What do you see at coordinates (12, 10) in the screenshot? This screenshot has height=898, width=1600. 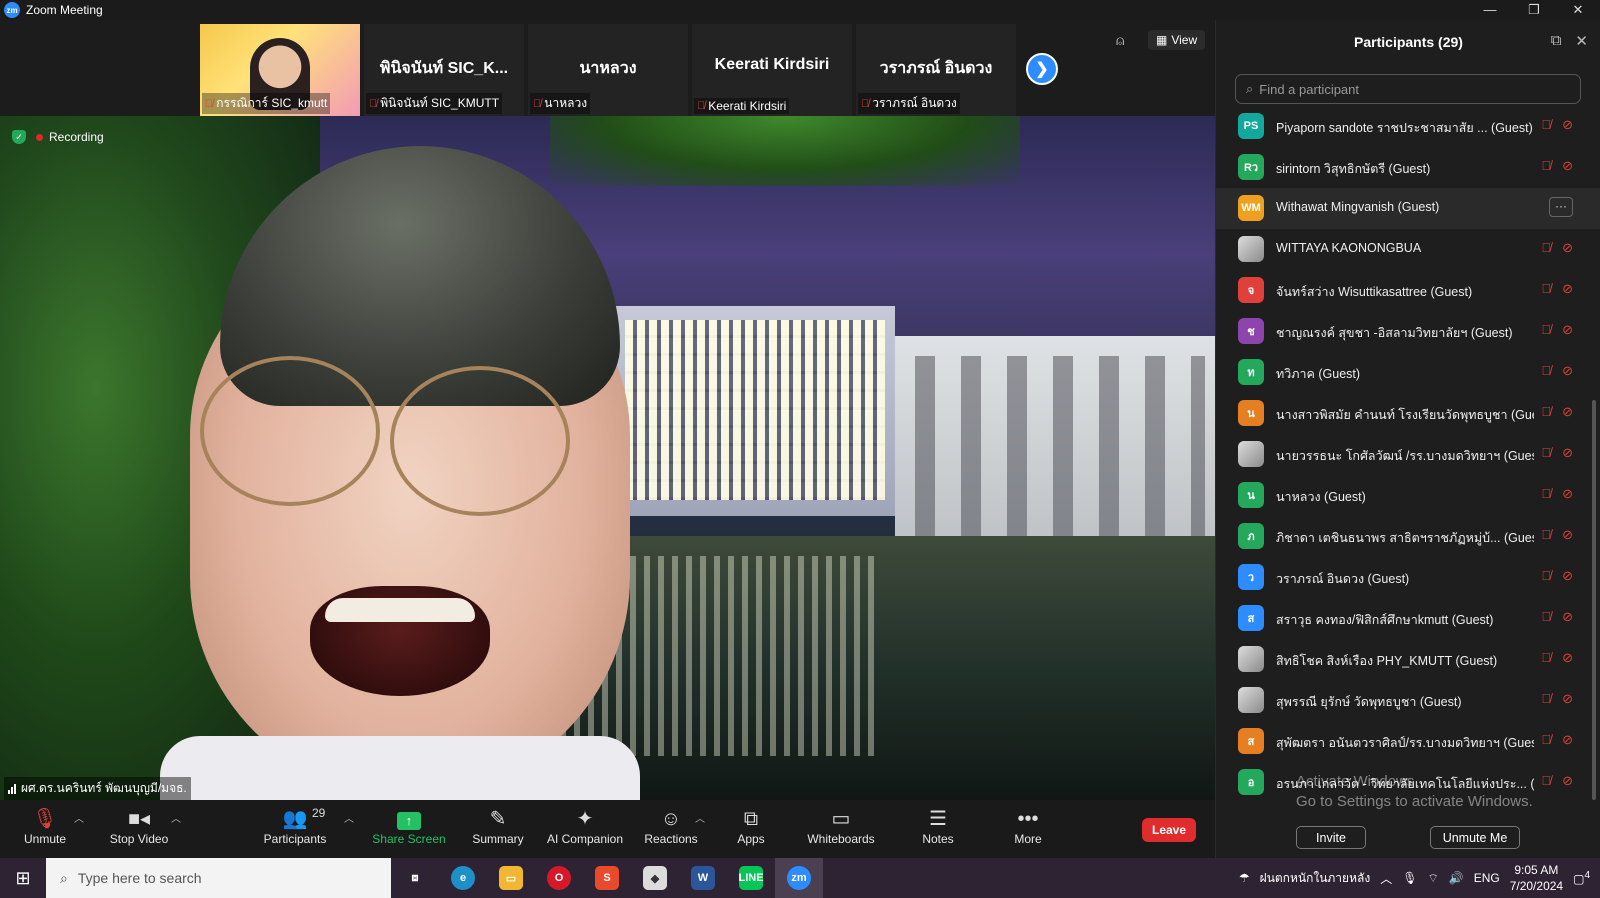 I see `zoom-logo-icon: zm` at bounding box center [12, 10].